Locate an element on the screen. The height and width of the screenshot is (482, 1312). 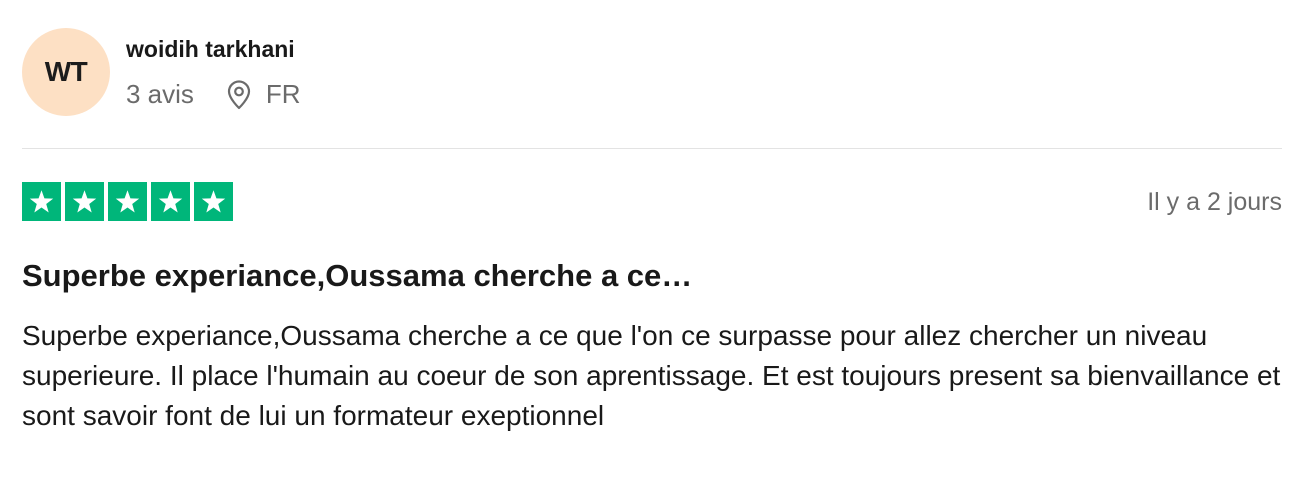
review-date: Il y a 2 jours is located at coordinates (1214, 202).